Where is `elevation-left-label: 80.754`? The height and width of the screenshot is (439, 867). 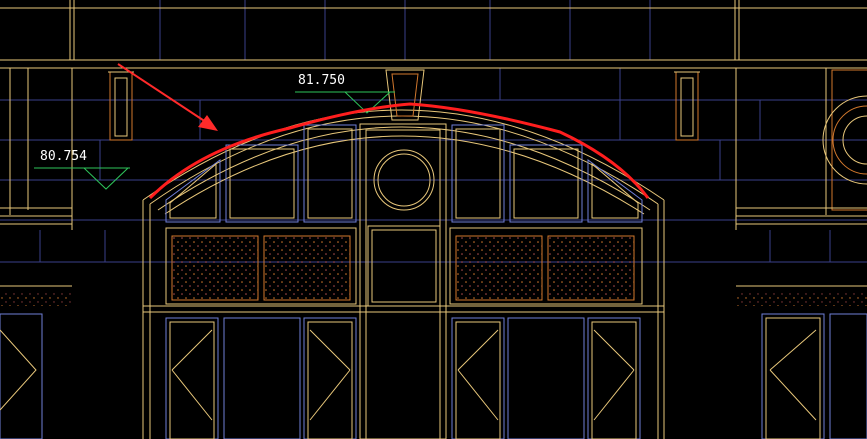 elevation-left-label: 80.754 is located at coordinates (63, 156).